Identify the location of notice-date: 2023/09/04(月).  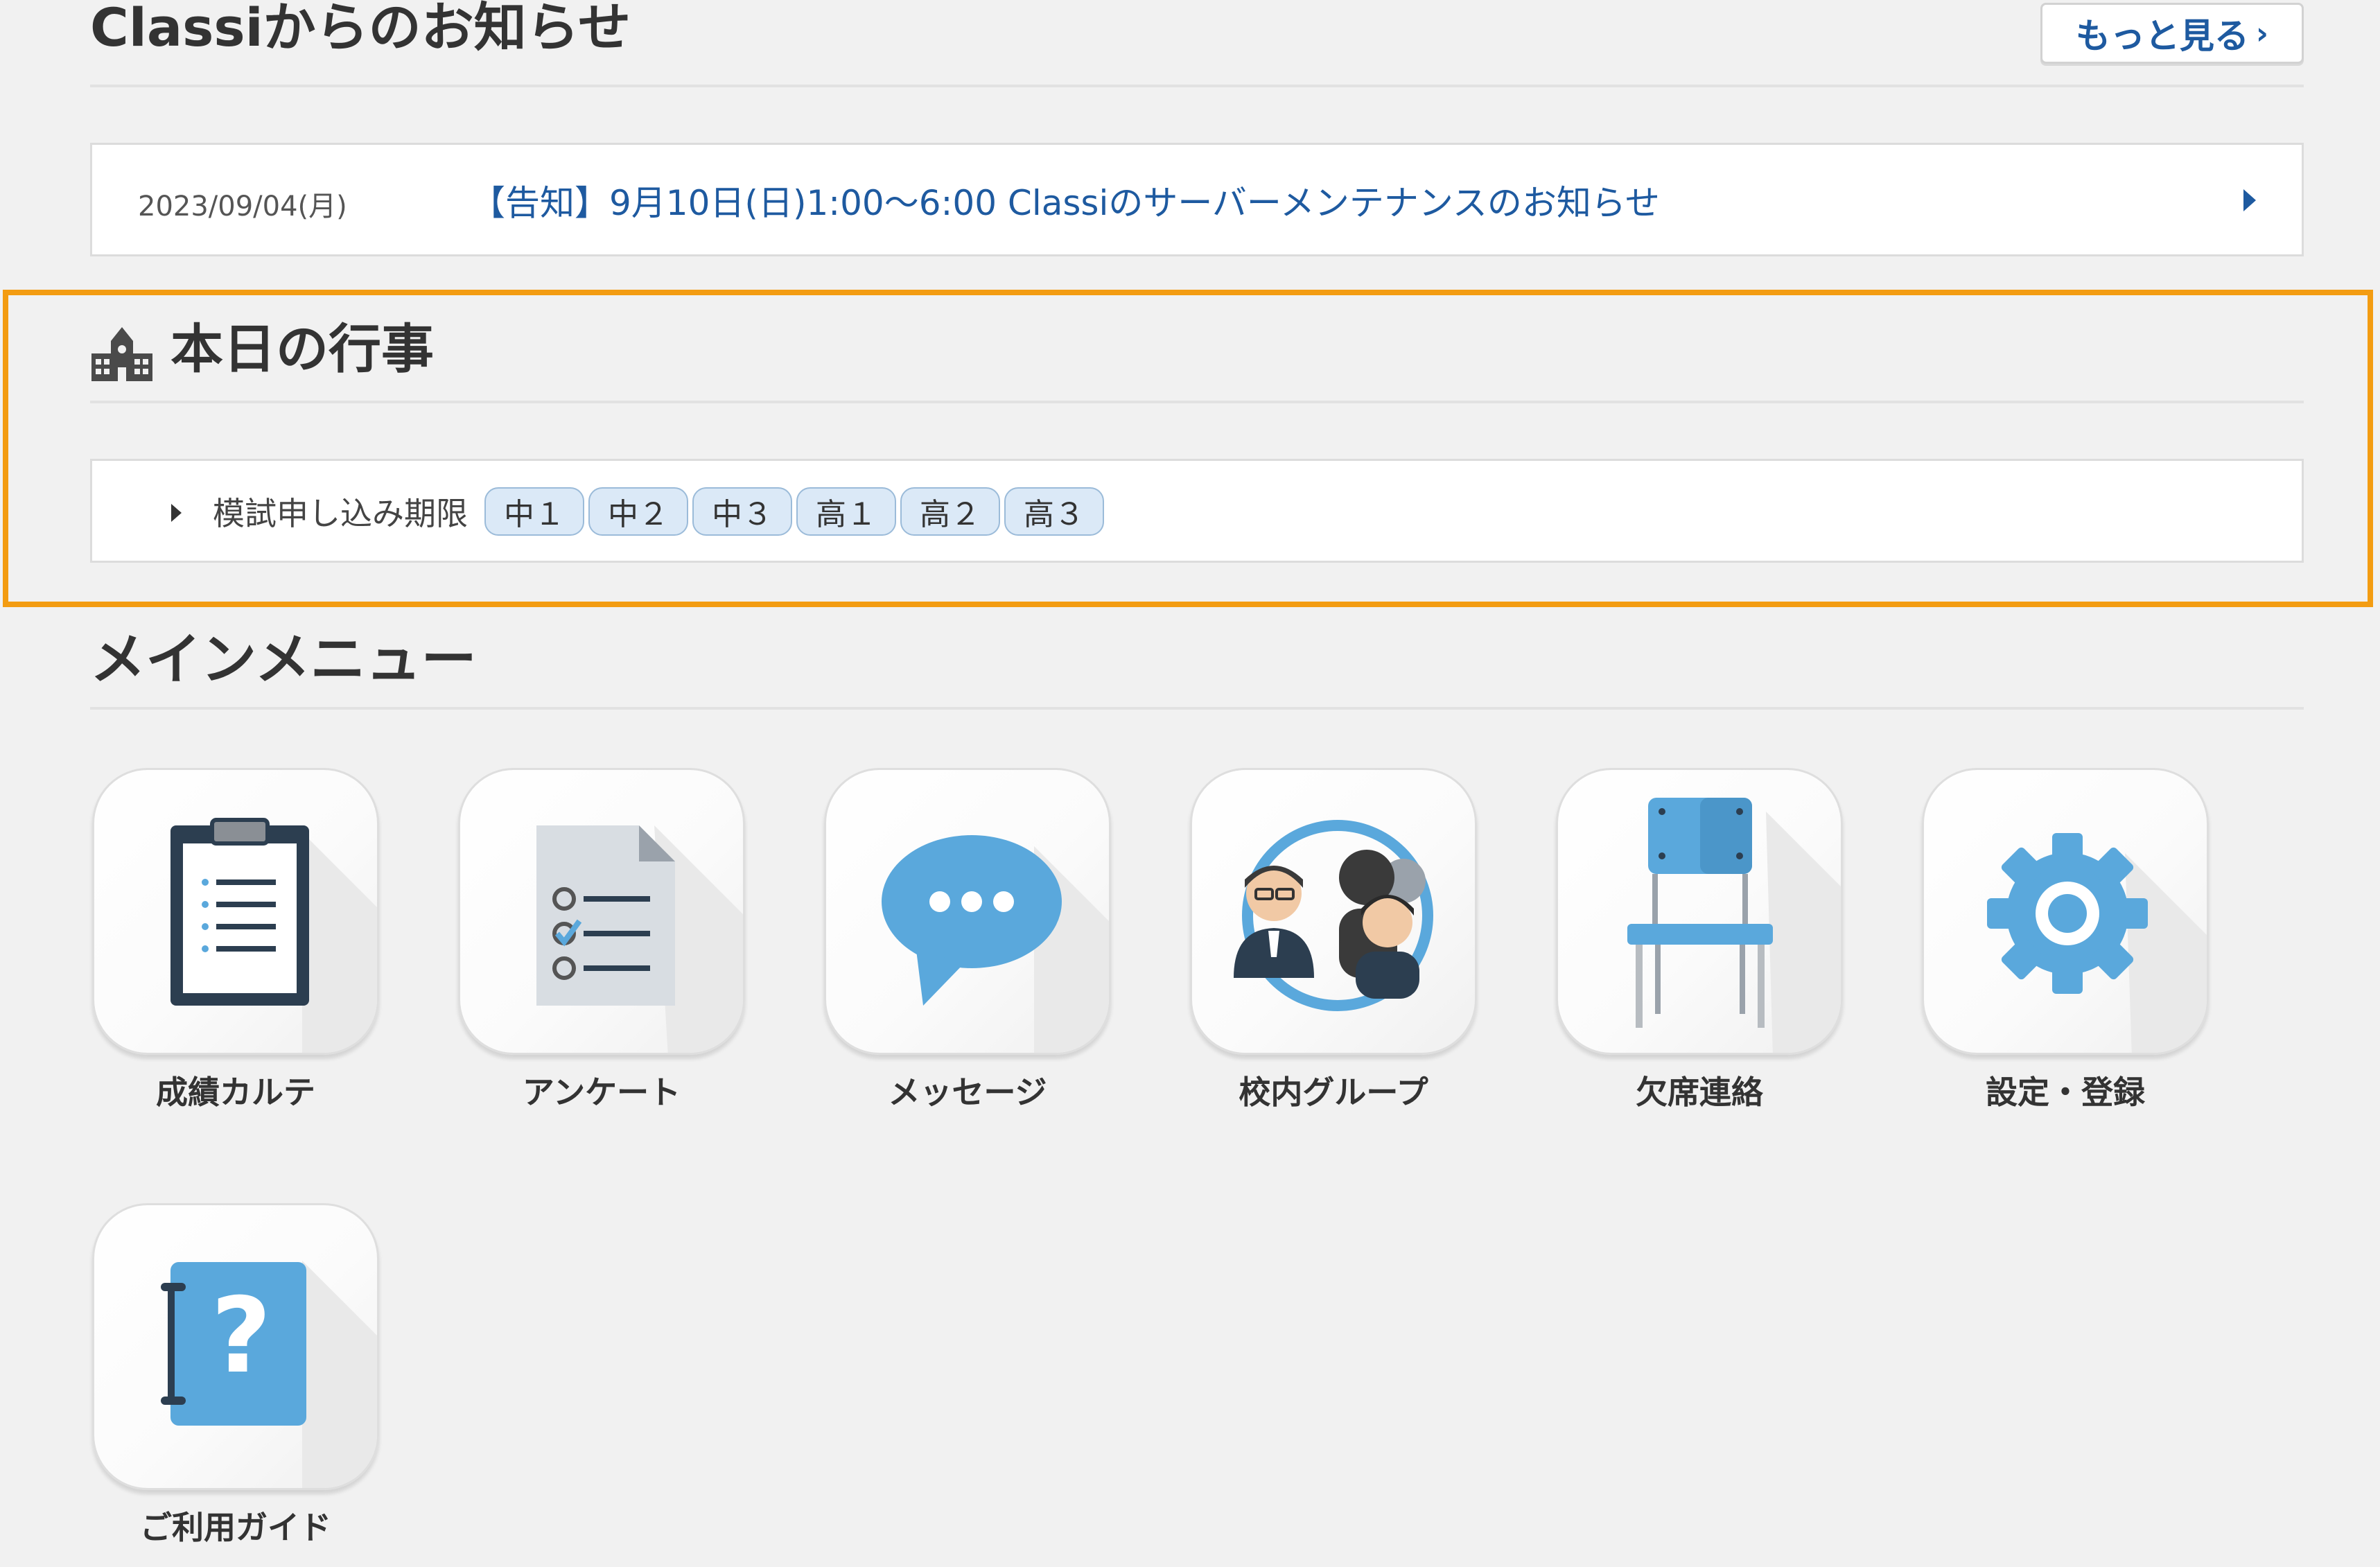
(242, 206).